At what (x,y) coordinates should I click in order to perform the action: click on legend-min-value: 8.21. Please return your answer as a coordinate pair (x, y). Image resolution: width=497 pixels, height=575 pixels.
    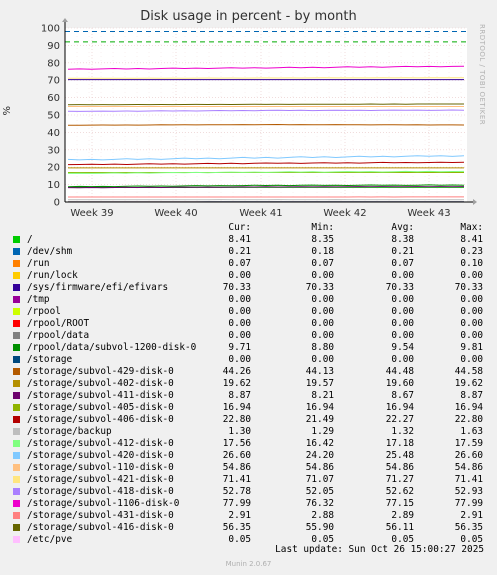
    Looking at the image, I should click on (322, 395).